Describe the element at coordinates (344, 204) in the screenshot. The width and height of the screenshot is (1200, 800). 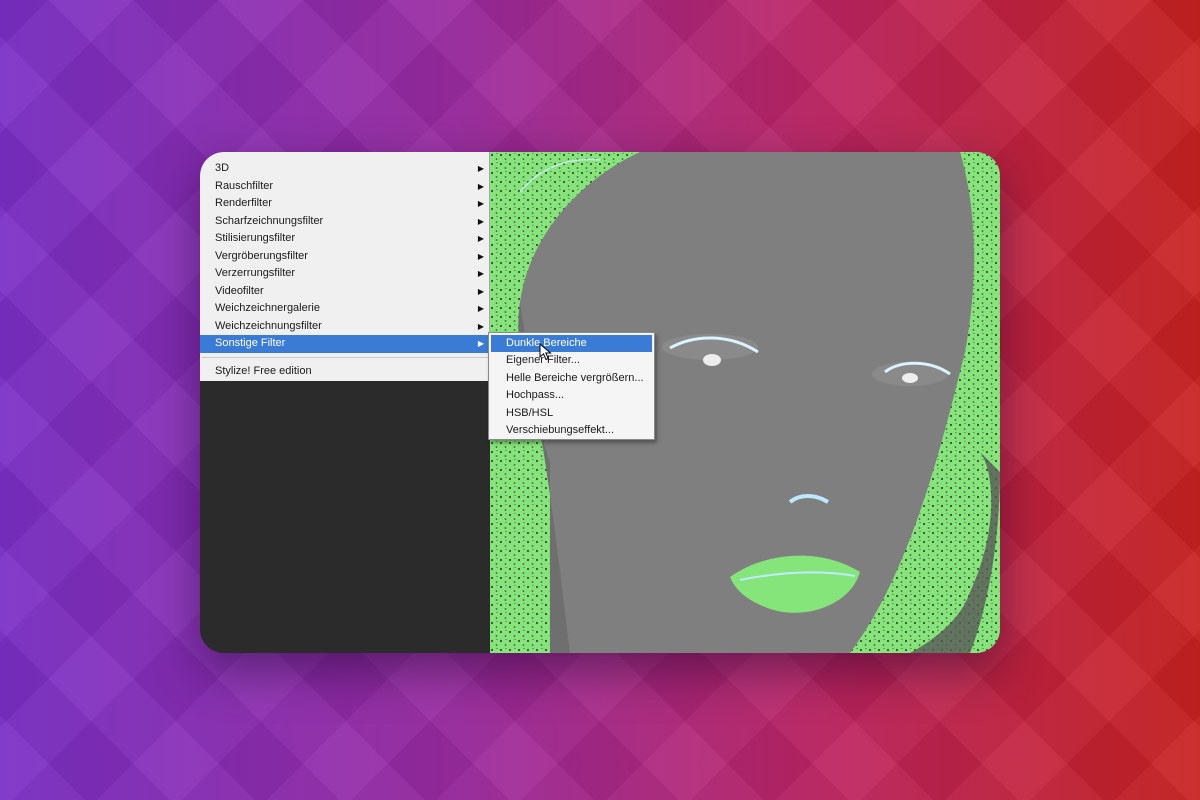
I see `menu-item-renderfilter: Renderfilter ▶` at that location.